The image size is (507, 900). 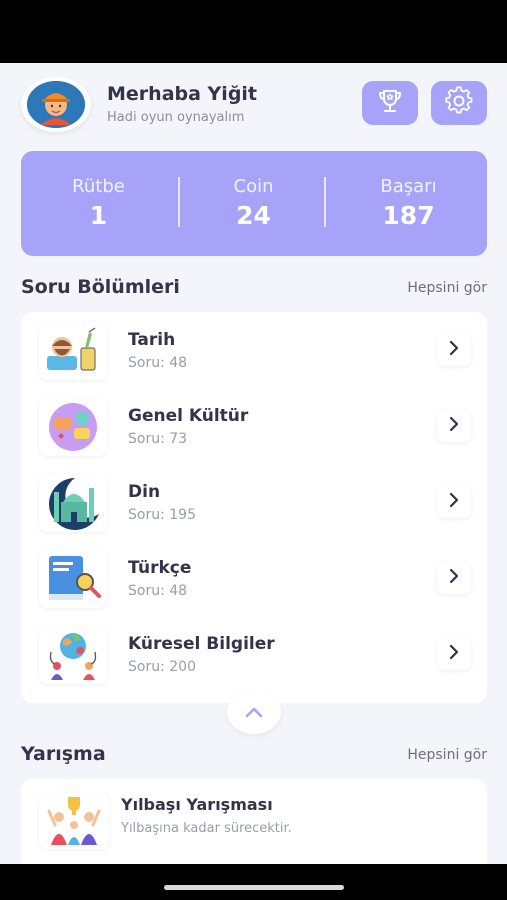 I want to click on competition-description: Yılbaşına kadar sürecektir., so click(x=206, y=828).